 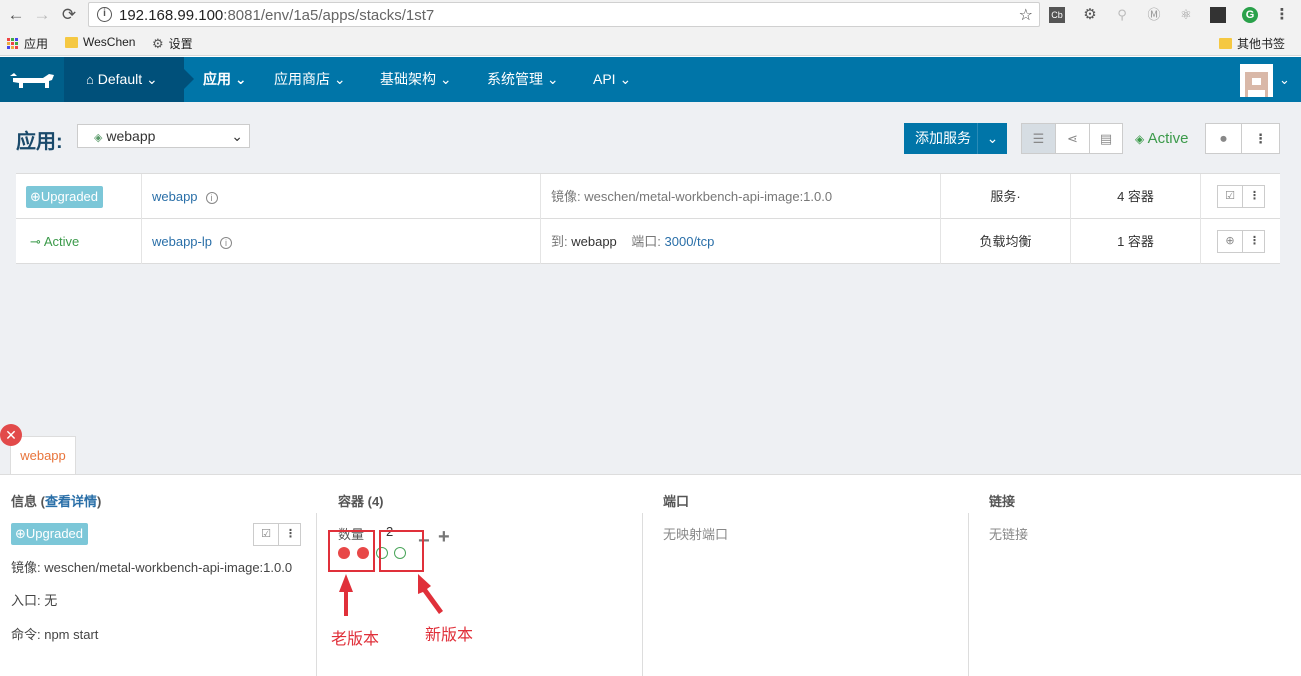 What do you see at coordinates (1230, 241) in the screenshot?
I see `upgrade-icon: ⊕` at bounding box center [1230, 241].